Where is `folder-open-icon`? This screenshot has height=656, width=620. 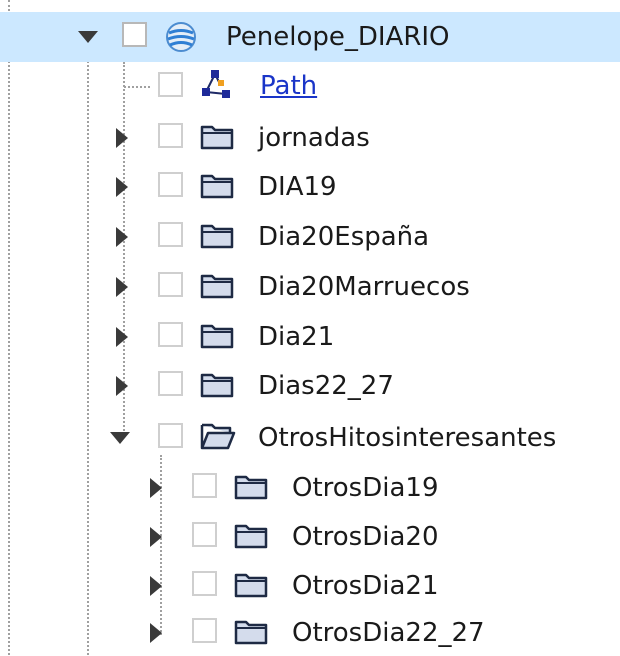 folder-open-icon is located at coordinates (218, 438).